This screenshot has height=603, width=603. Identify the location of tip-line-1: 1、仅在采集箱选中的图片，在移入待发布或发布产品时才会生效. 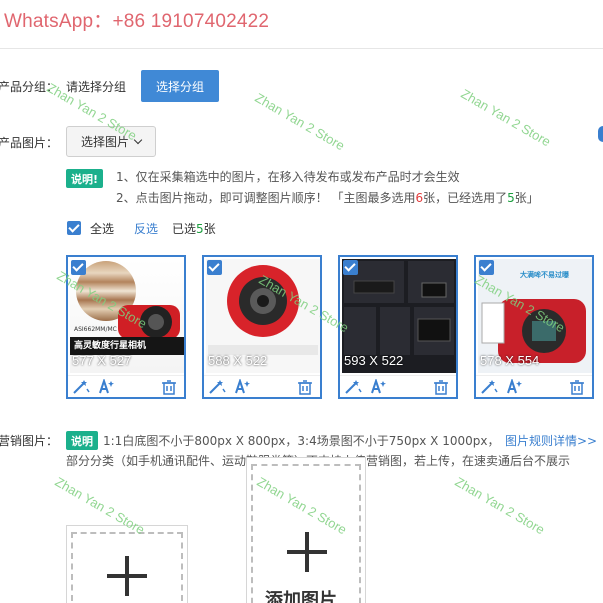
(288, 177).